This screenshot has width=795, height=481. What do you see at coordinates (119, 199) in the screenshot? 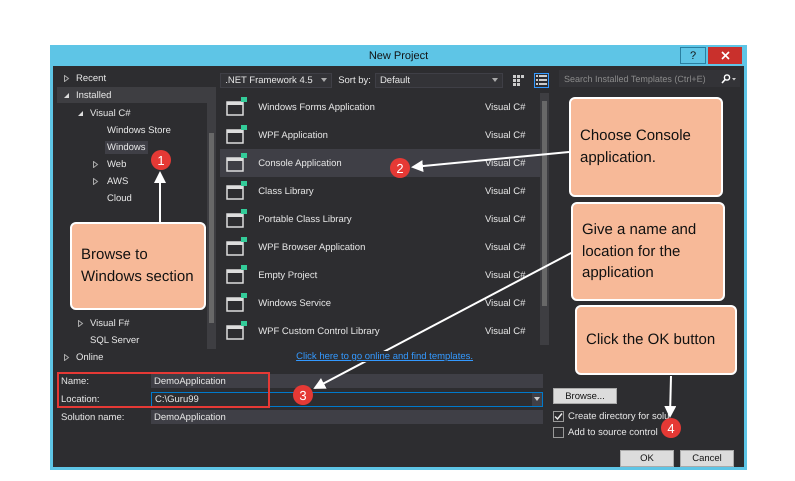
I see `tree-item: Cloud` at bounding box center [119, 199].